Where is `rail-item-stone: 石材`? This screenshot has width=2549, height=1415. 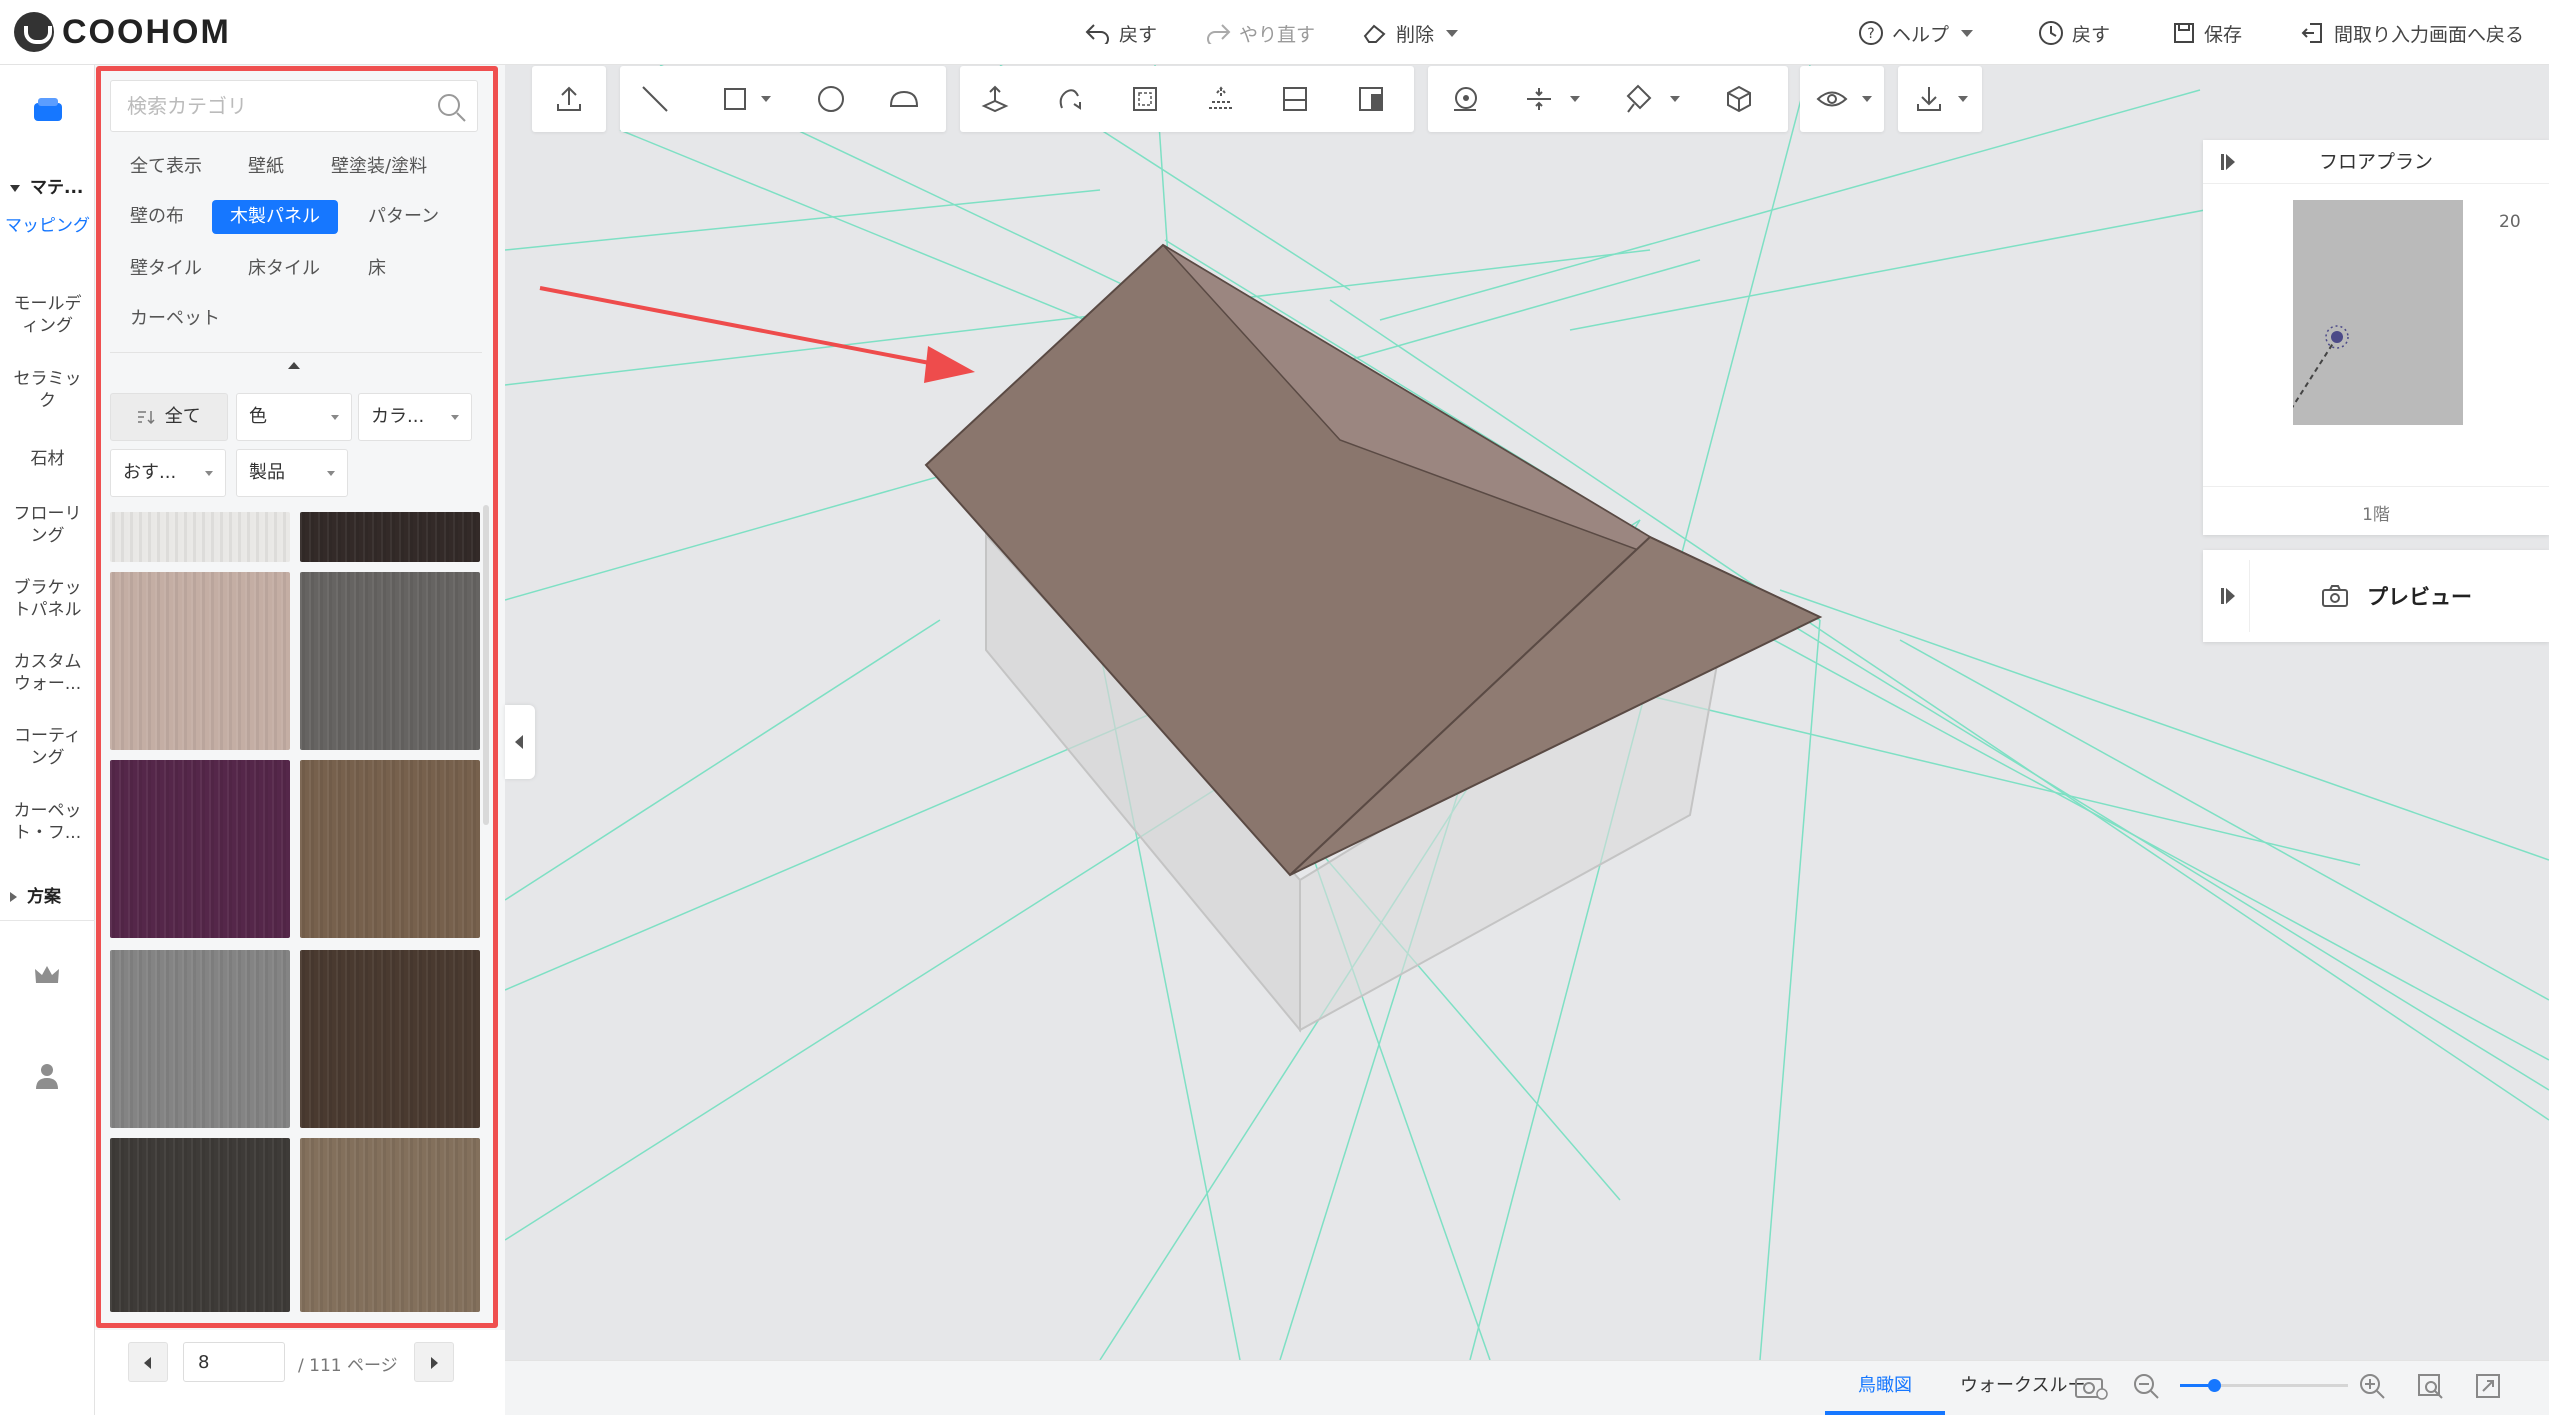 rail-item-stone: 石材 is located at coordinates (47, 459).